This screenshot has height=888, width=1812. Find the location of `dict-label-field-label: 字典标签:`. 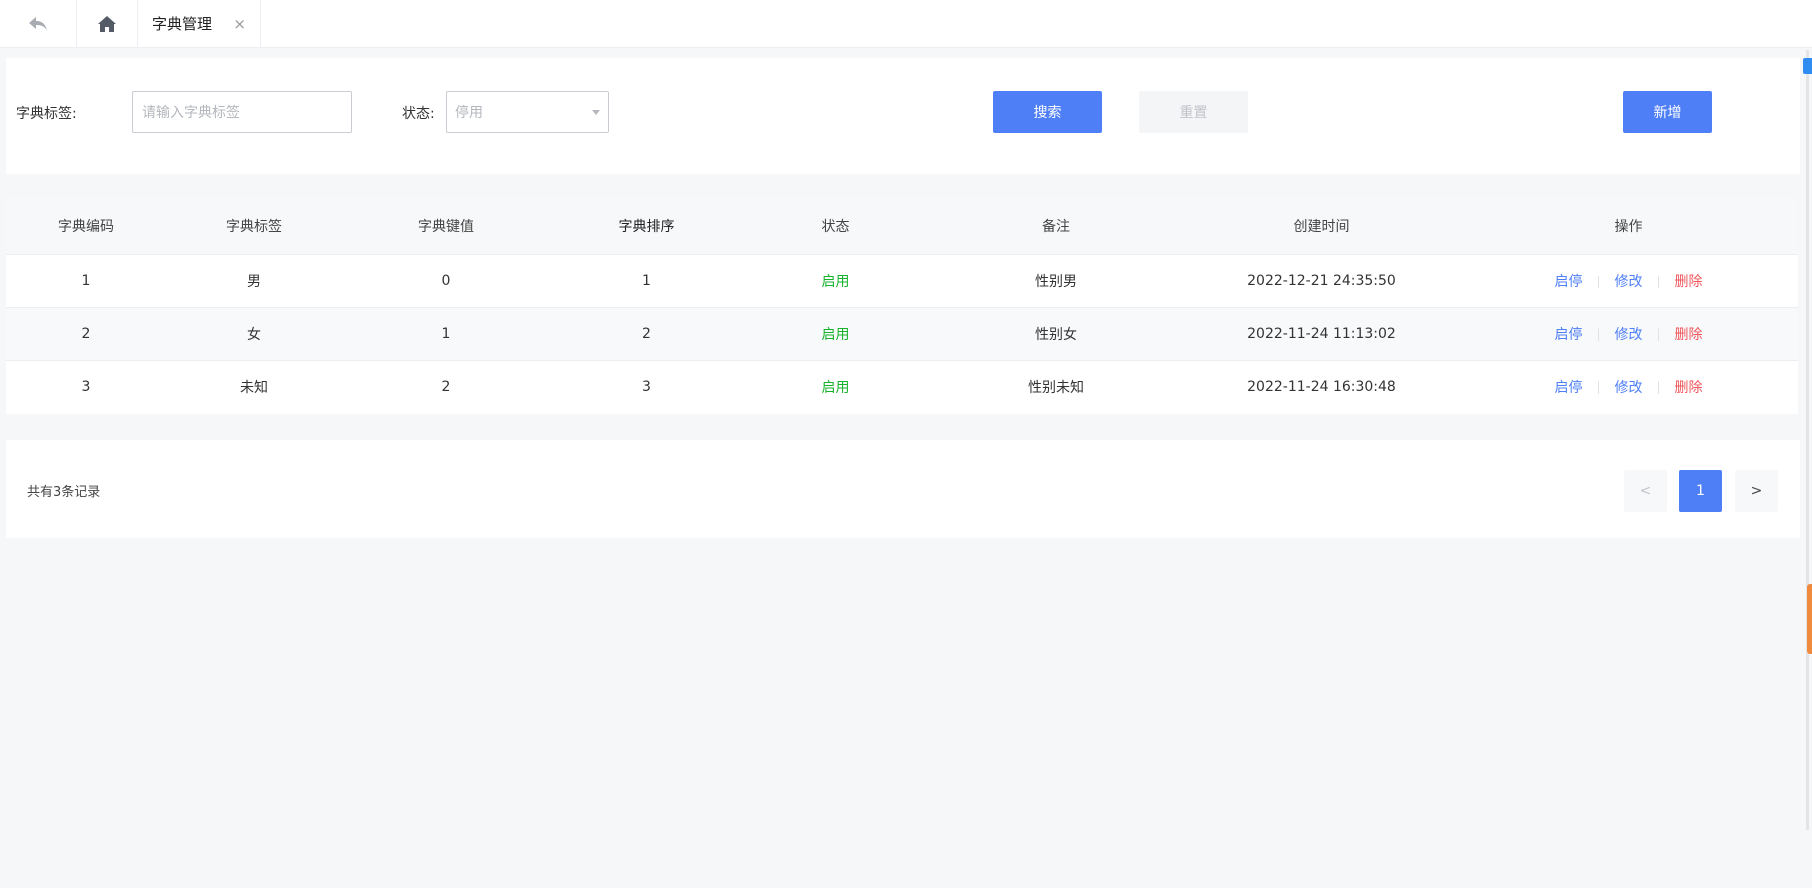

dict-label-field-label: 字典标签: is located at coordinates (46, 114).